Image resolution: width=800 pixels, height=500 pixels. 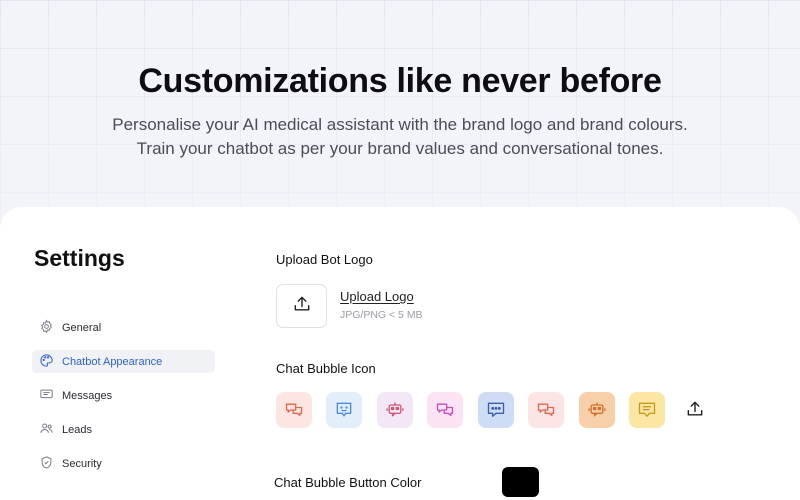 I want to click on sidebar-item-label: Security, so click(x=82, y=463).